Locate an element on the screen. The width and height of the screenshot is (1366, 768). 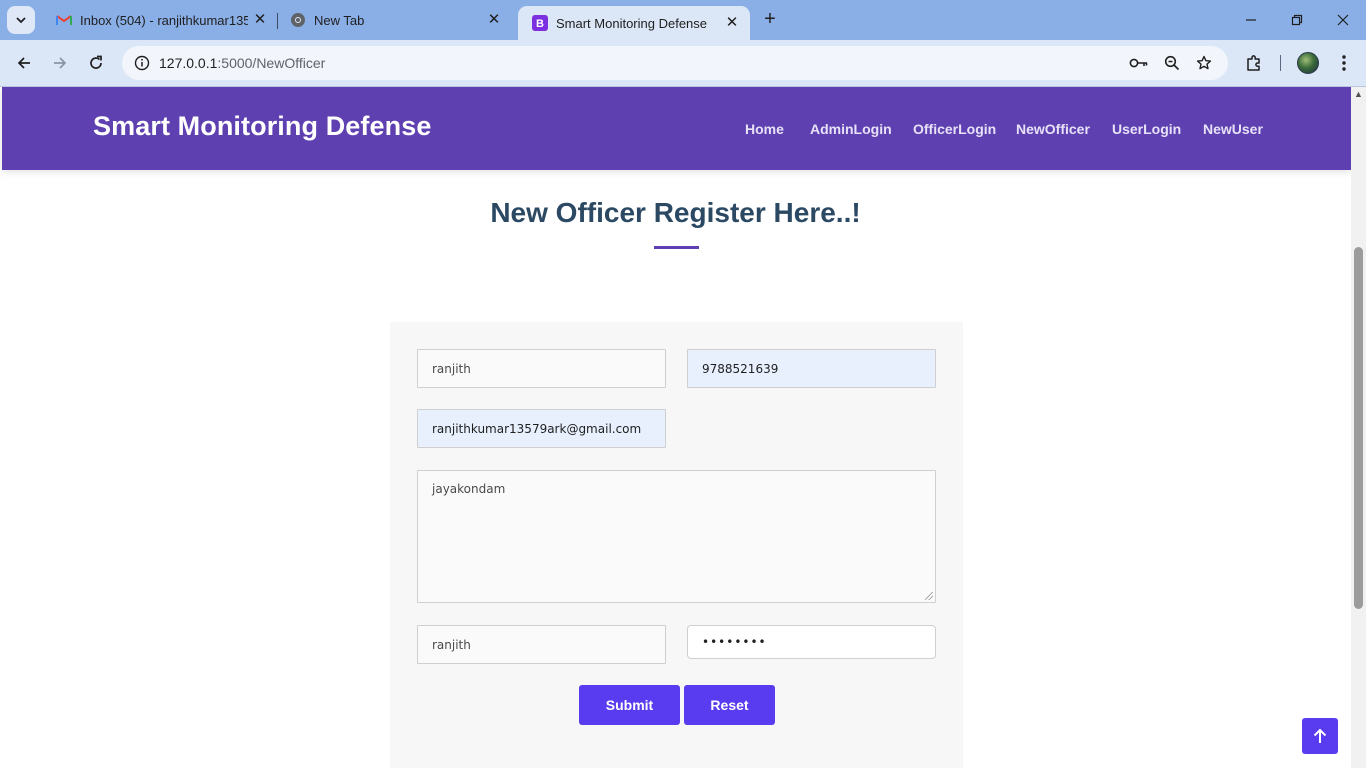
username-input: ranjith is located at coordinates (541, 644).